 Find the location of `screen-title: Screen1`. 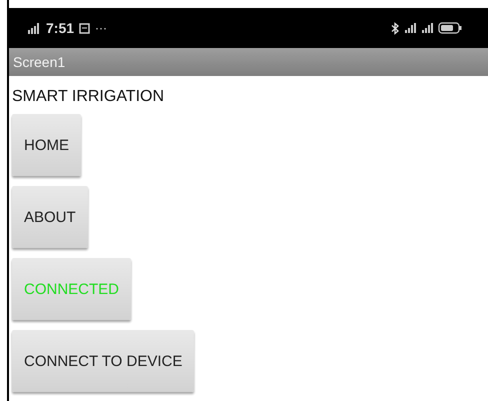

screen-title: Screen1 is located at coordinates (39, 62).